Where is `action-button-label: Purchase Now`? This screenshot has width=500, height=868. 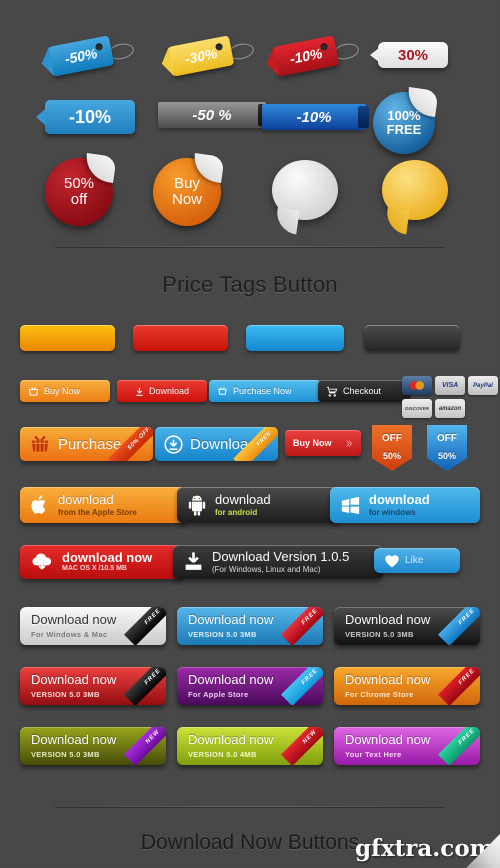
action-button-label: Purchase Now is located at coordinates (262, 391).